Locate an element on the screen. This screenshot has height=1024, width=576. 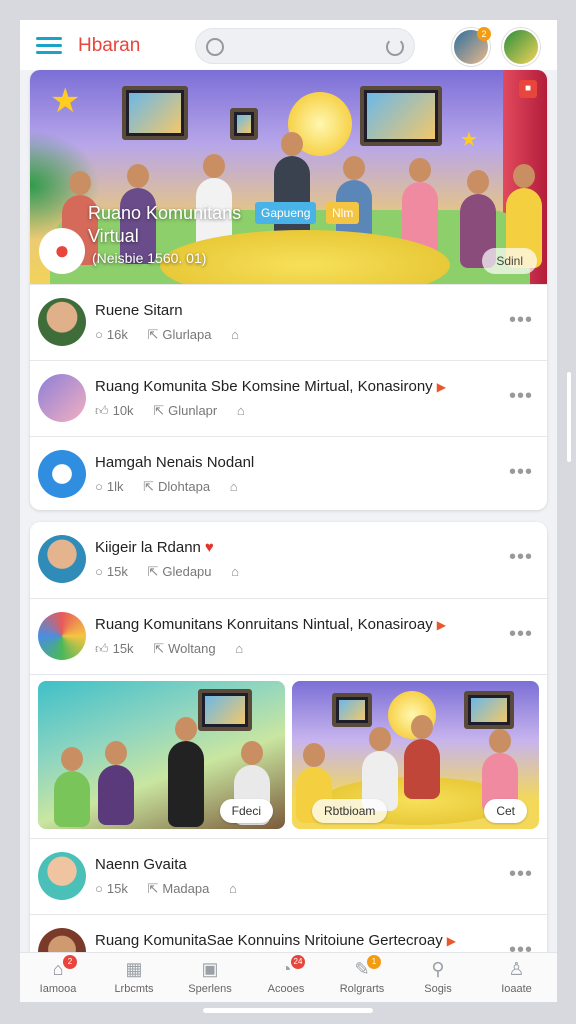
notifications-avatar: 2 is located at coordinates (471, 46).